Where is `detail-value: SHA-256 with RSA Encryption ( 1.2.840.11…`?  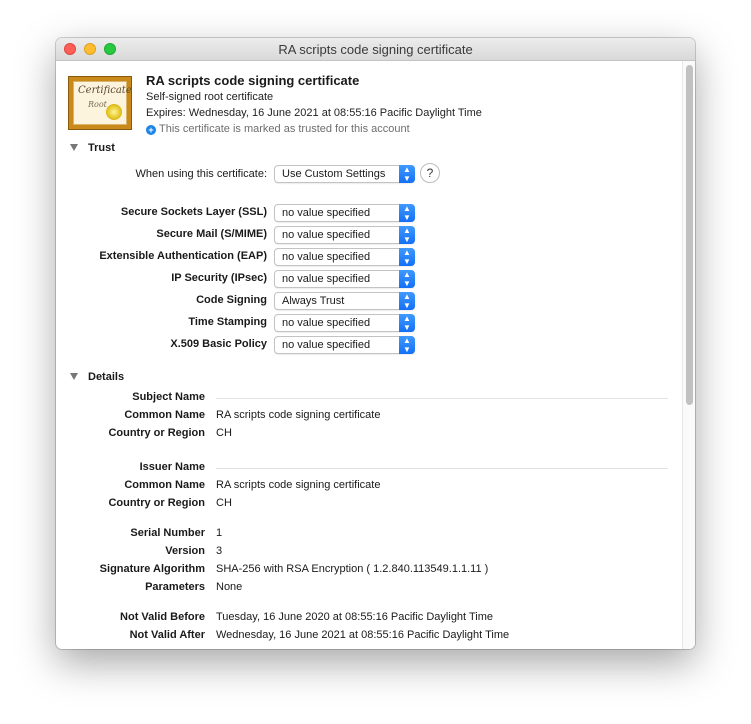
detail-value: SHA-256 with RSA Encryption ( 1.2.840.11… is located at coordinates (352, 569).